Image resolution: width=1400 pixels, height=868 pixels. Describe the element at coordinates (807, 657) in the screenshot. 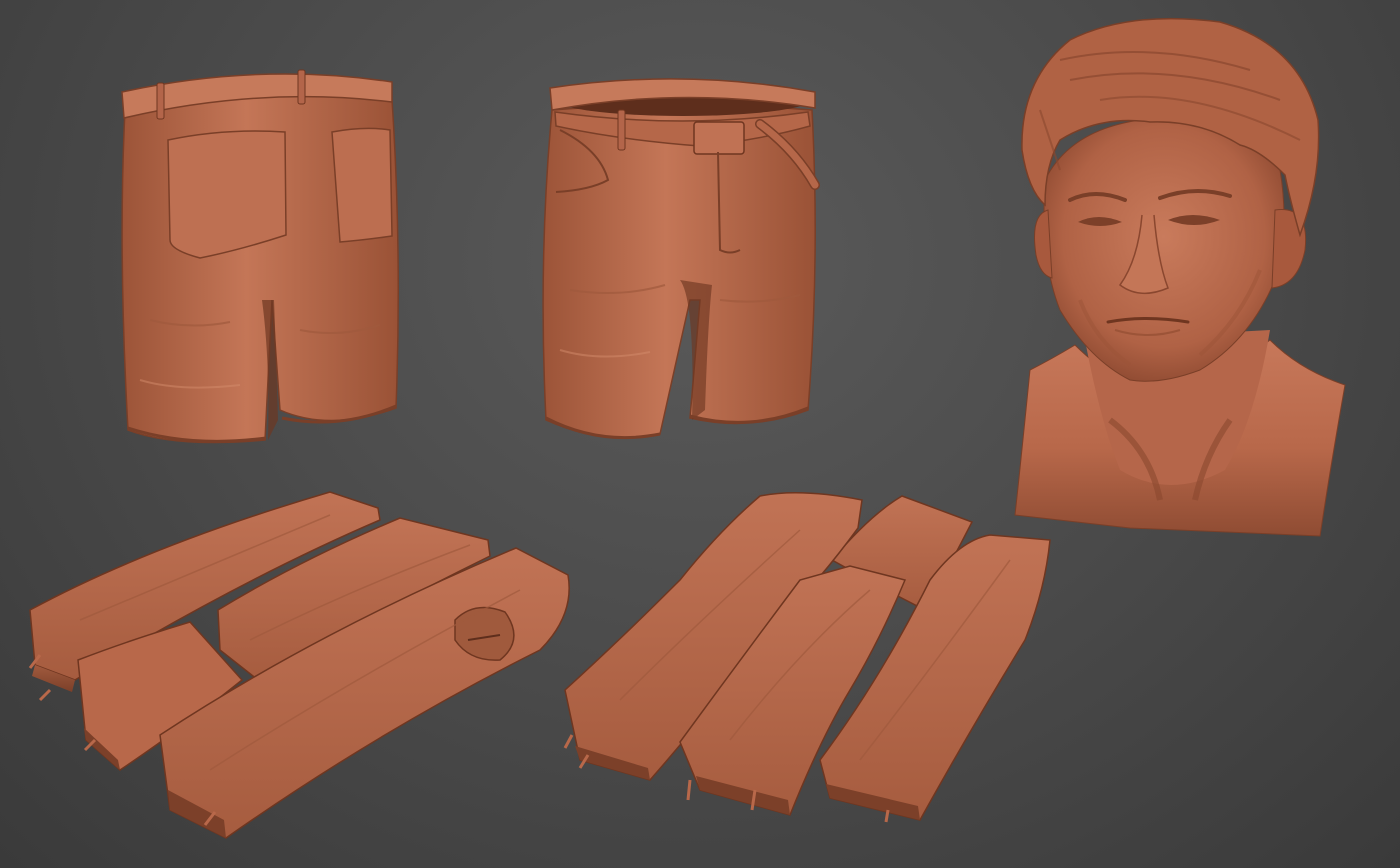

I see `wood-planks-set-right` at that location.